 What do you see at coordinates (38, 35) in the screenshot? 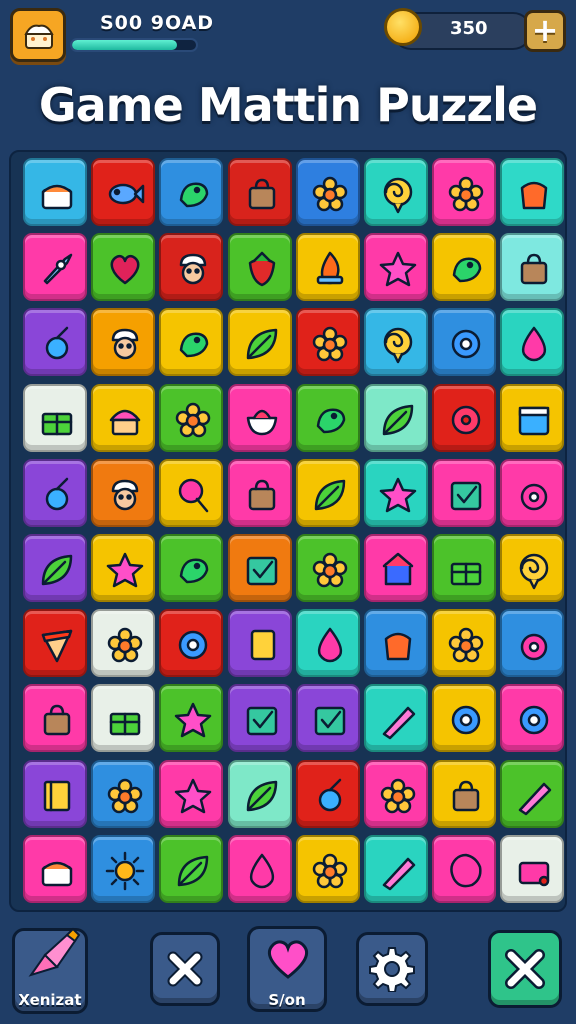
I see `home-button` at bounding box center [38, 35].